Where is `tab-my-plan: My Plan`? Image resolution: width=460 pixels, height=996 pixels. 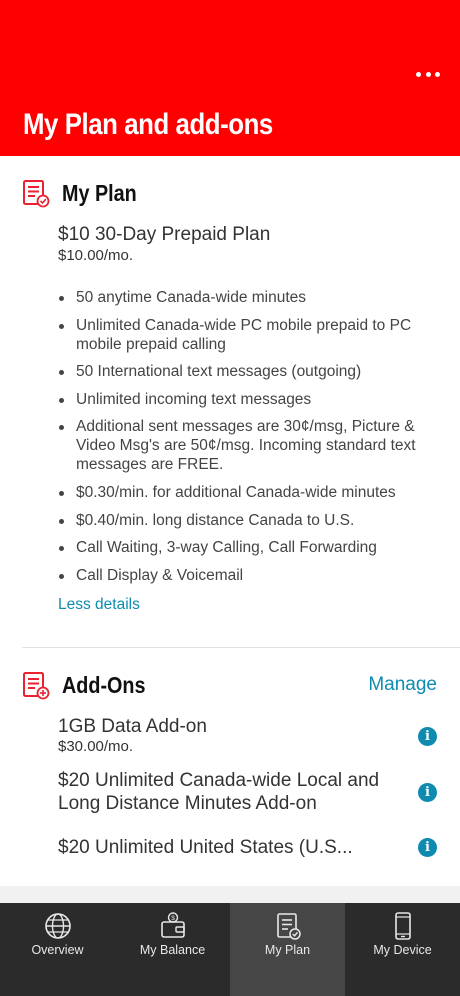 tab-my-plan: My Plan is located at coordinates (287, 949).